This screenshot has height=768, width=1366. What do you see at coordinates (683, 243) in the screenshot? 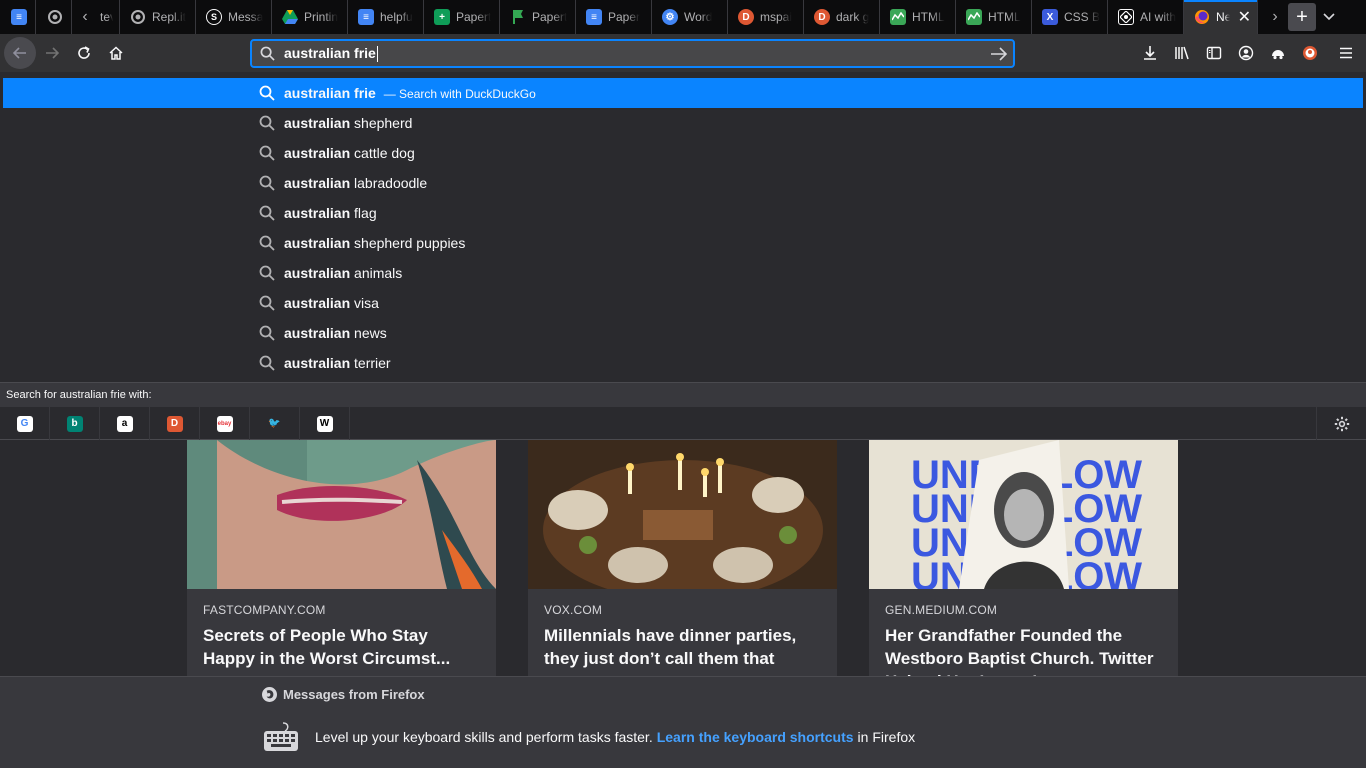
I see `suggestion-row: australian shepherd puppies` at bounding box center [683, 243].